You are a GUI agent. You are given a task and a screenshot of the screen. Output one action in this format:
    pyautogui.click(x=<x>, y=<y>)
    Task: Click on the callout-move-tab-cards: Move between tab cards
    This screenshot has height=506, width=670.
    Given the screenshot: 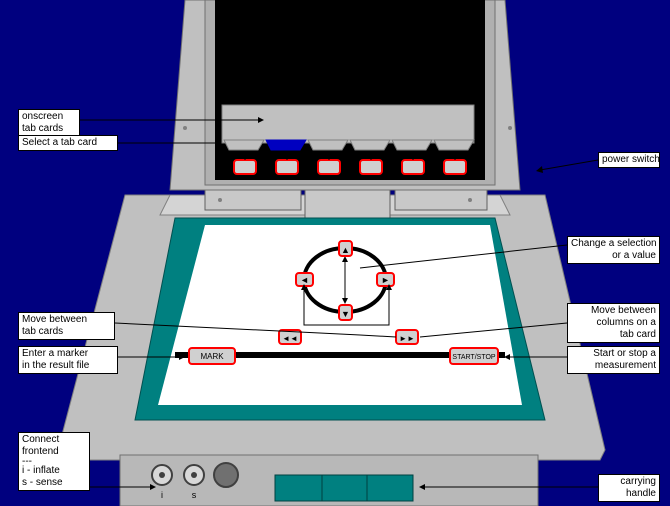 What is the action you would take?
    pyautogui.click(x=66, y=326)
    